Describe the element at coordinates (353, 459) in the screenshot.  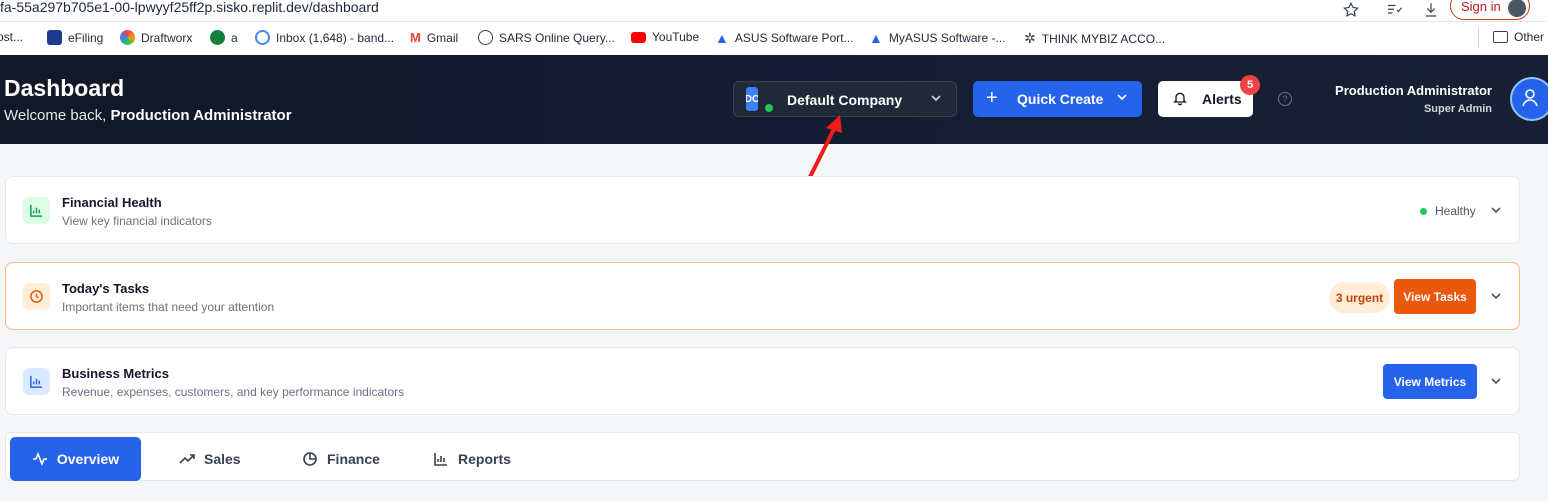
I see `tab-label: Finance` at that location.